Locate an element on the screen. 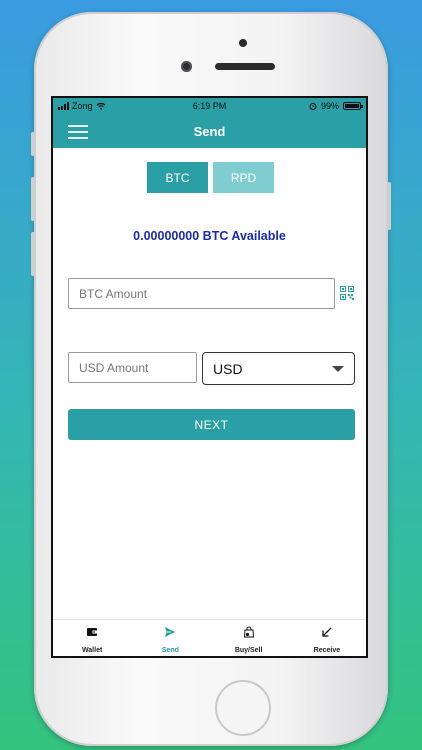  volume-up-button is located at coordinates (33, 199).